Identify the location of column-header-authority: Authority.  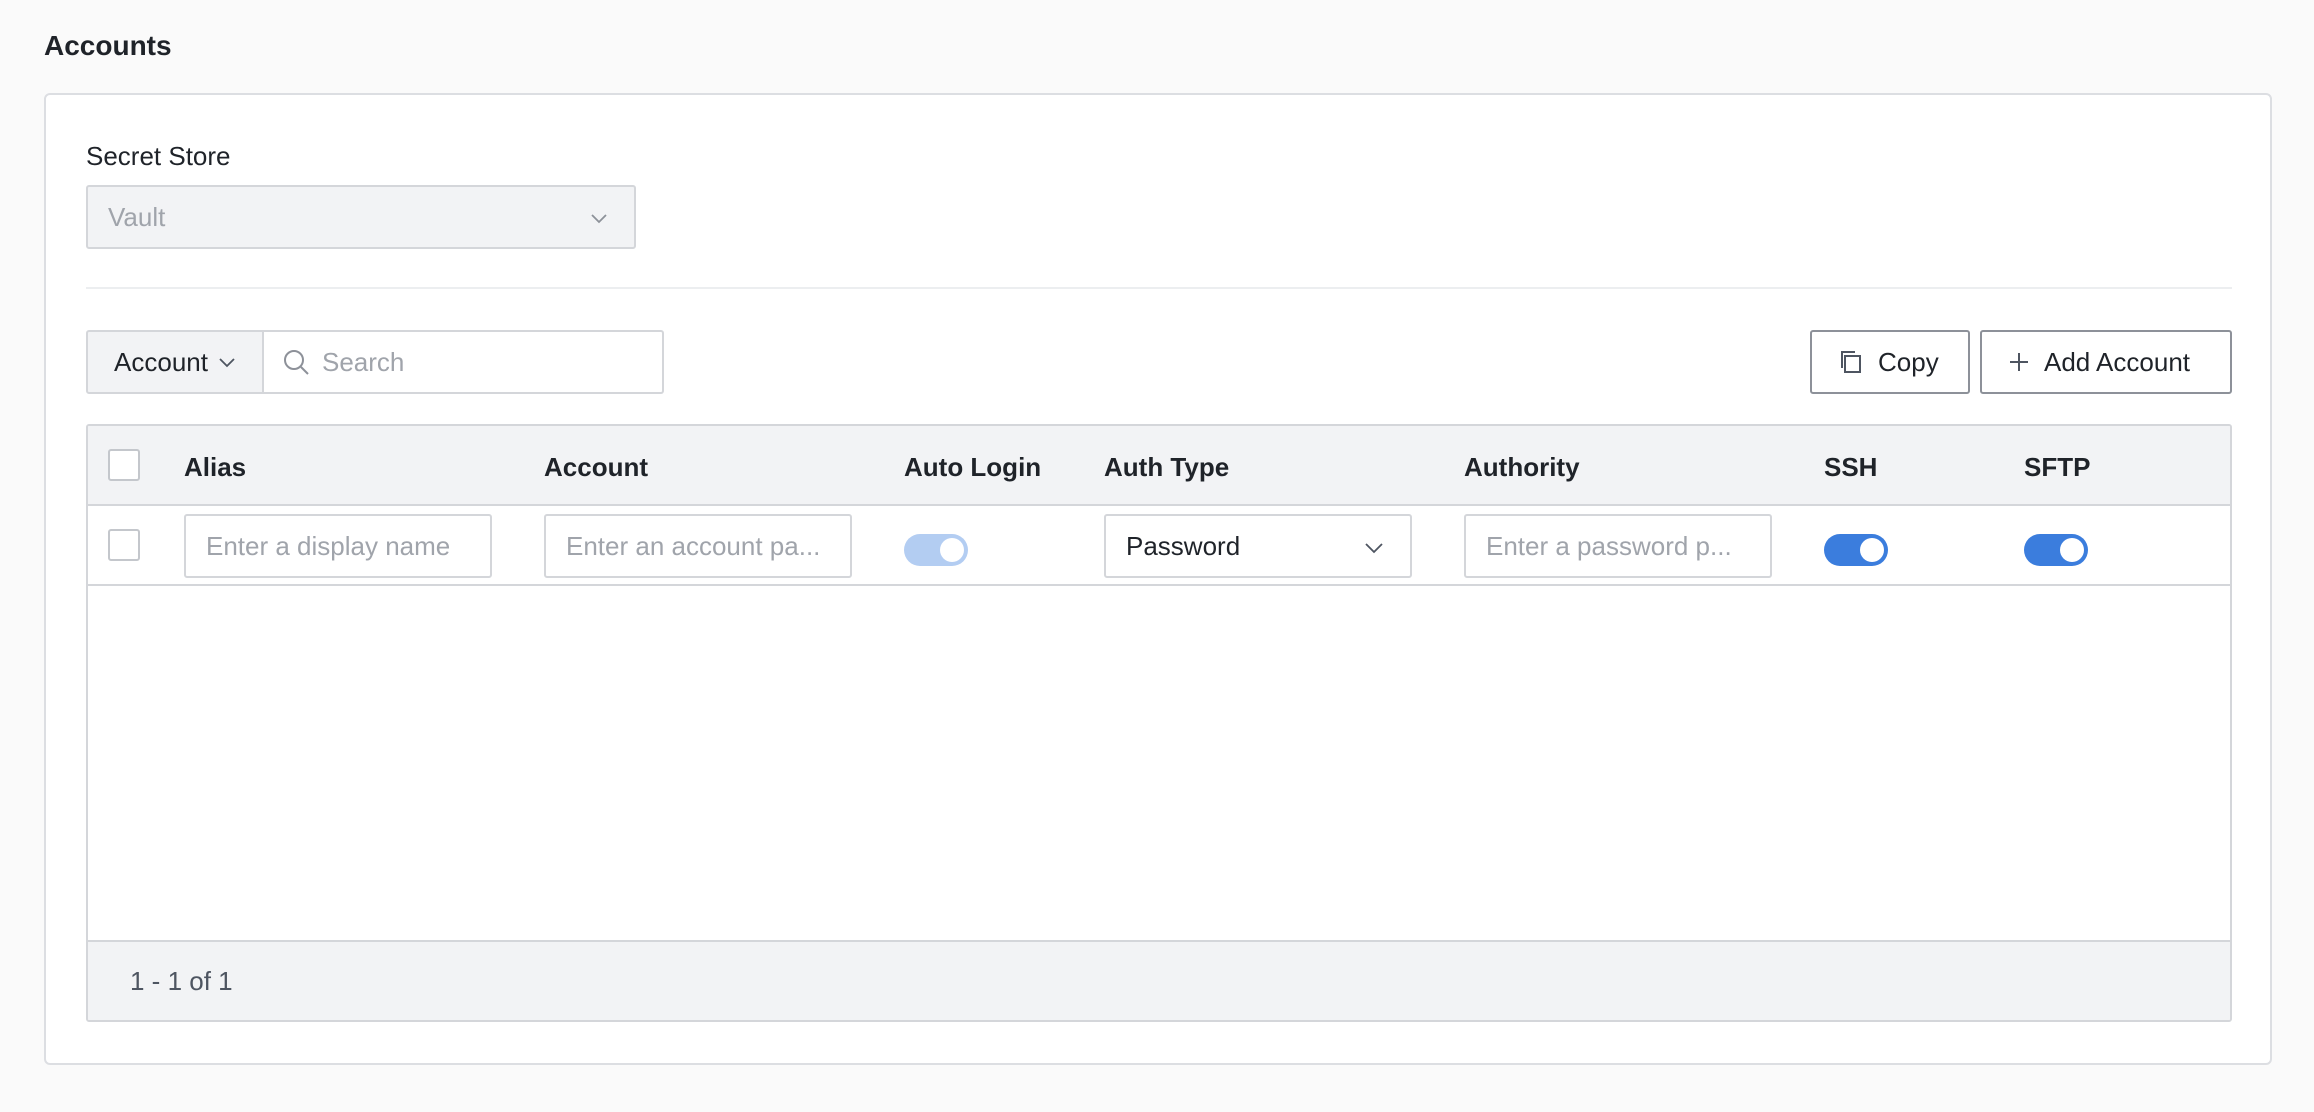
(1522, 467).